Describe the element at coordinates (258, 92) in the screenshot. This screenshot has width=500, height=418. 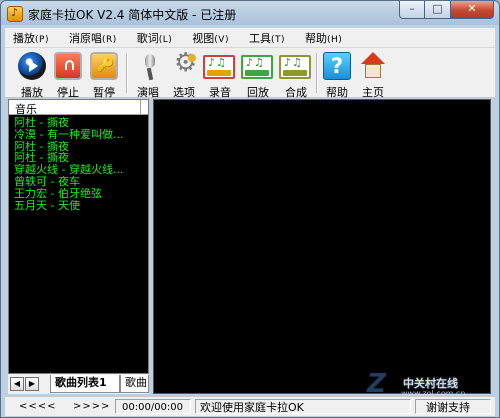
I see `replay-label: 回放` at that location.